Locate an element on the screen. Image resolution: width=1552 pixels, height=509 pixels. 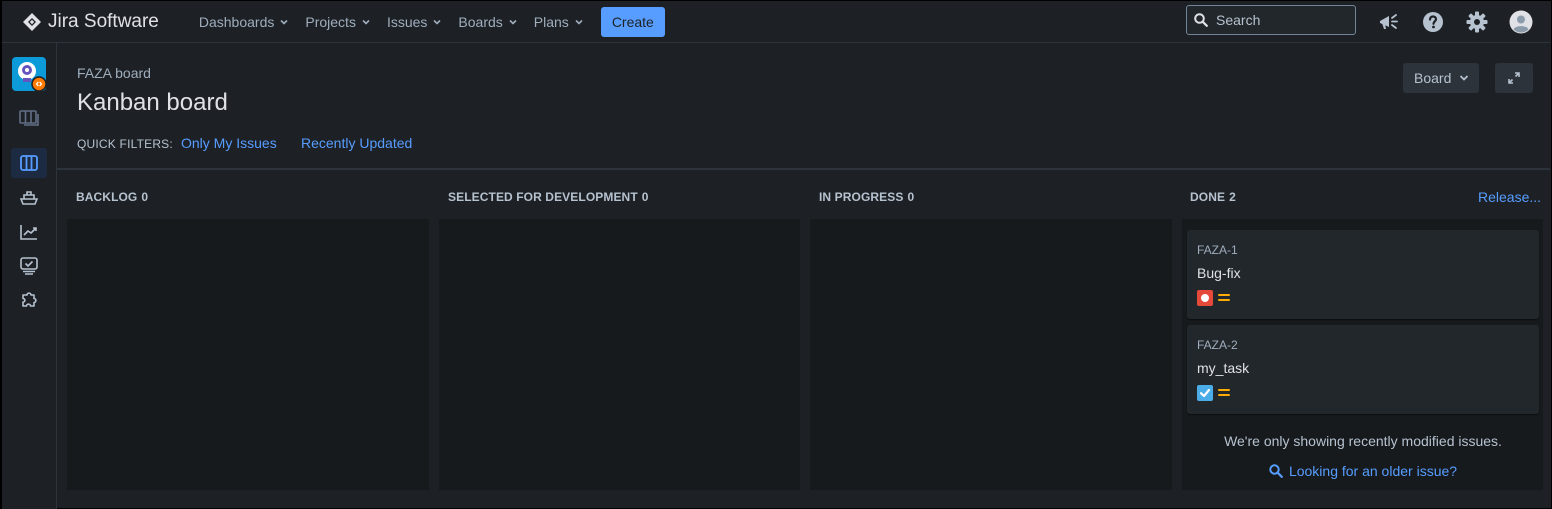
nav-plans-label: Plans is located at coordinates (551, 22).